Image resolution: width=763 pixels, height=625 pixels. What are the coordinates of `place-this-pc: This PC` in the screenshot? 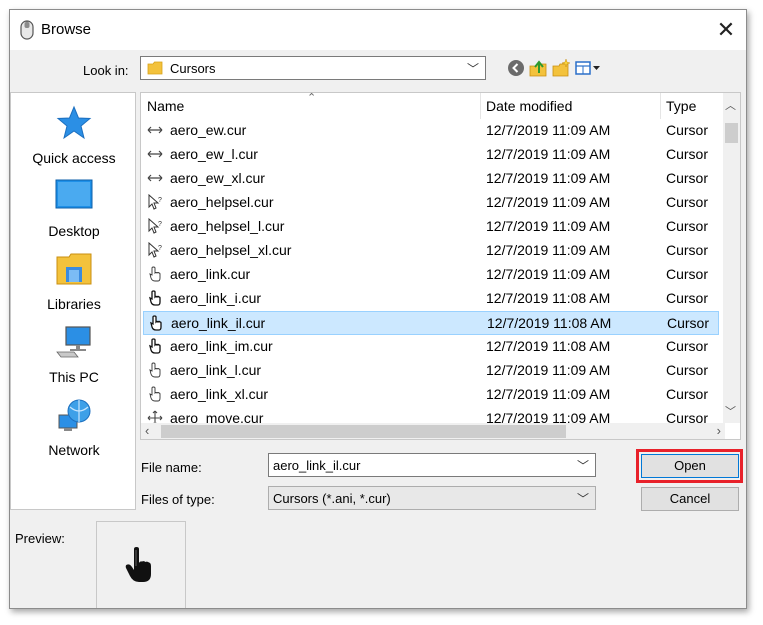 It's located at (74, 354).